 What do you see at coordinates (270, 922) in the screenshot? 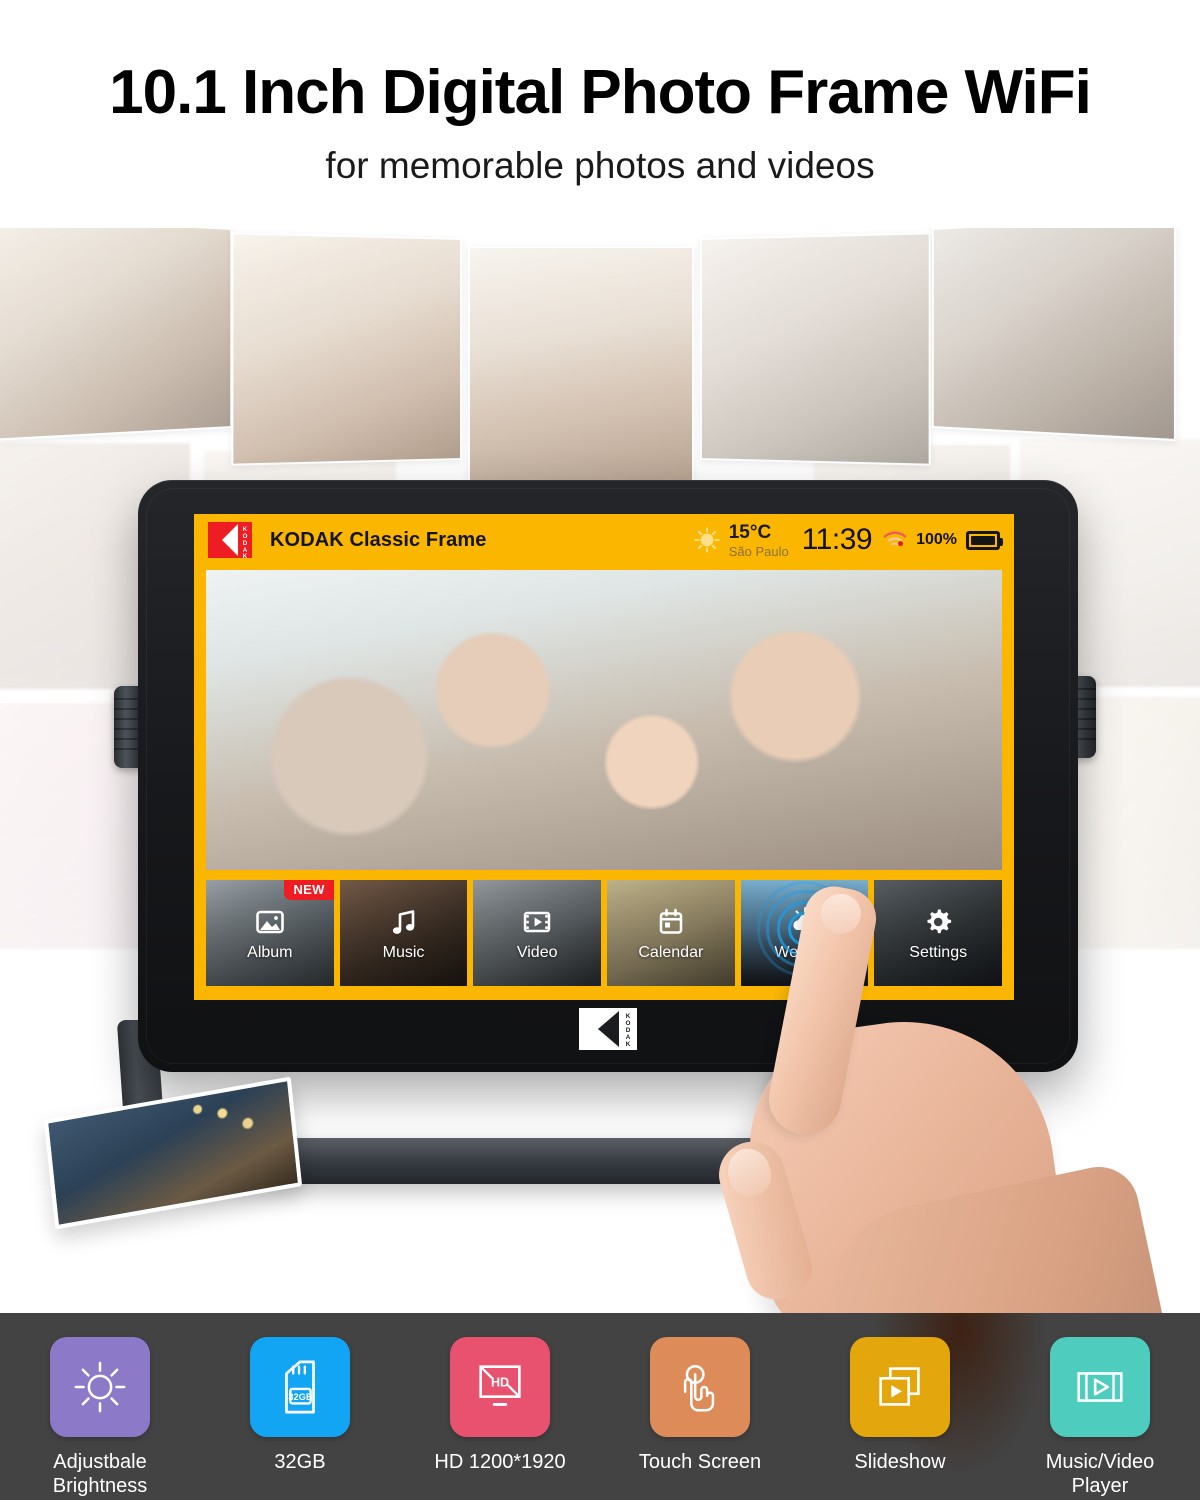
I see `image-icon` at bounding box center [270, 922].